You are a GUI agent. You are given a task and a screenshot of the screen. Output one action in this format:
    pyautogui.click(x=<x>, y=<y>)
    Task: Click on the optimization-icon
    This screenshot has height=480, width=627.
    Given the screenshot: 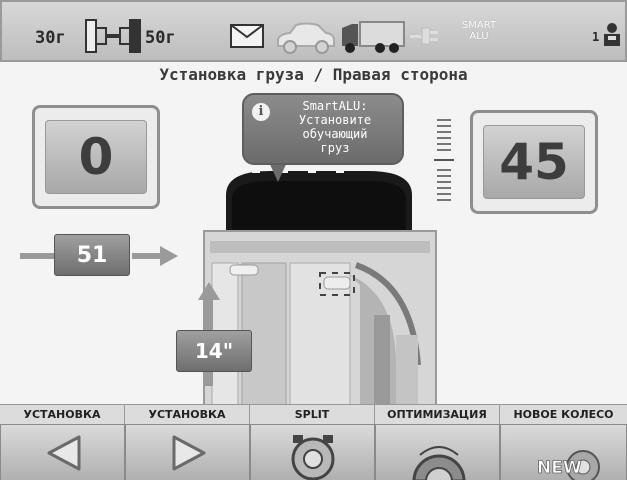 What is the action you would take?
    pyautogui.click(x=439, y=463)
    